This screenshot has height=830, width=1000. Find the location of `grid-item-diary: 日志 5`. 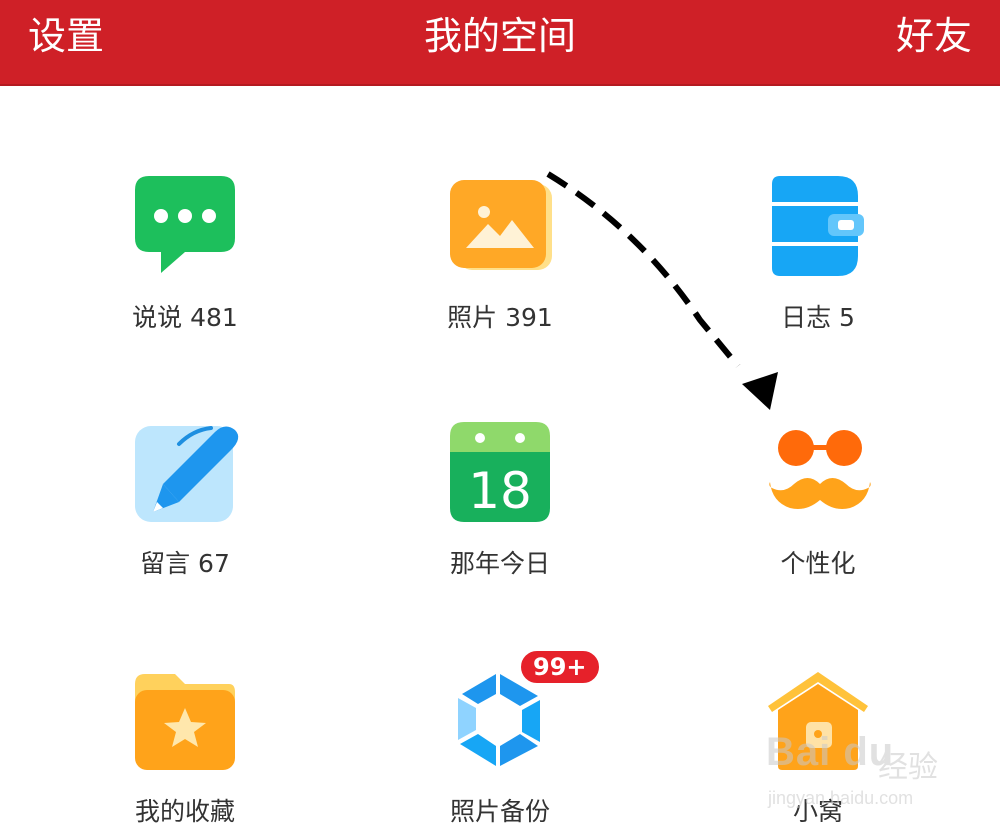

grid-item-diary: 日志 5 is located at coordinates (818, 276).